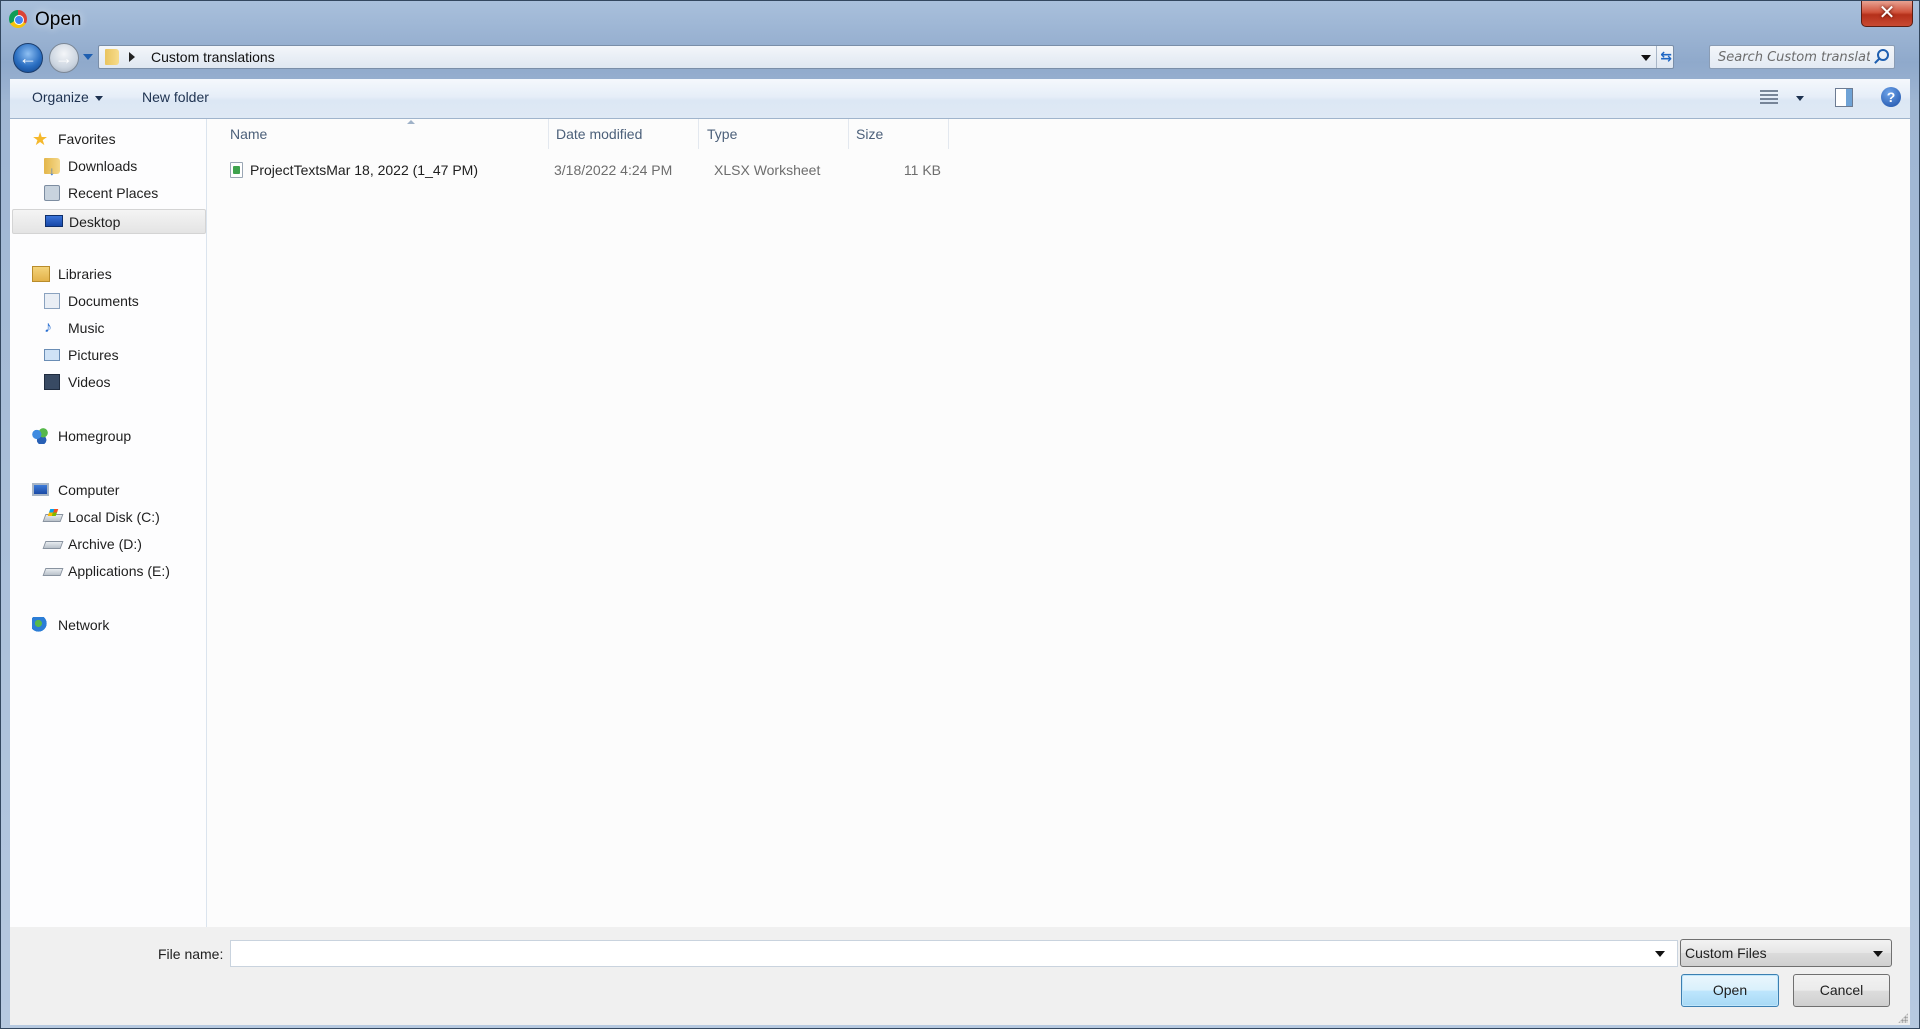 This screenshot has width=1920, height=1029. I want to click on file-type: XLSX Worksheet, so click(767, 170).